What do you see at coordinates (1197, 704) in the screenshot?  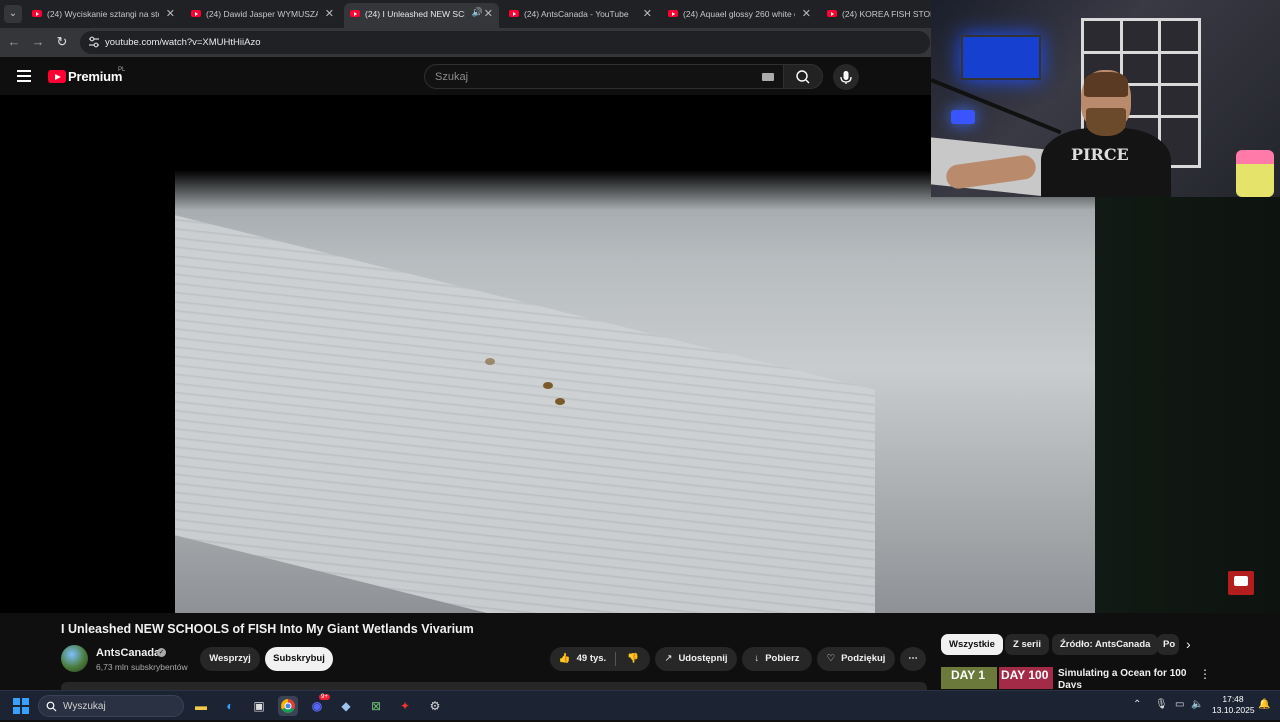 I see `volume-icon: 🔈` at bounding box center [1197, 704].